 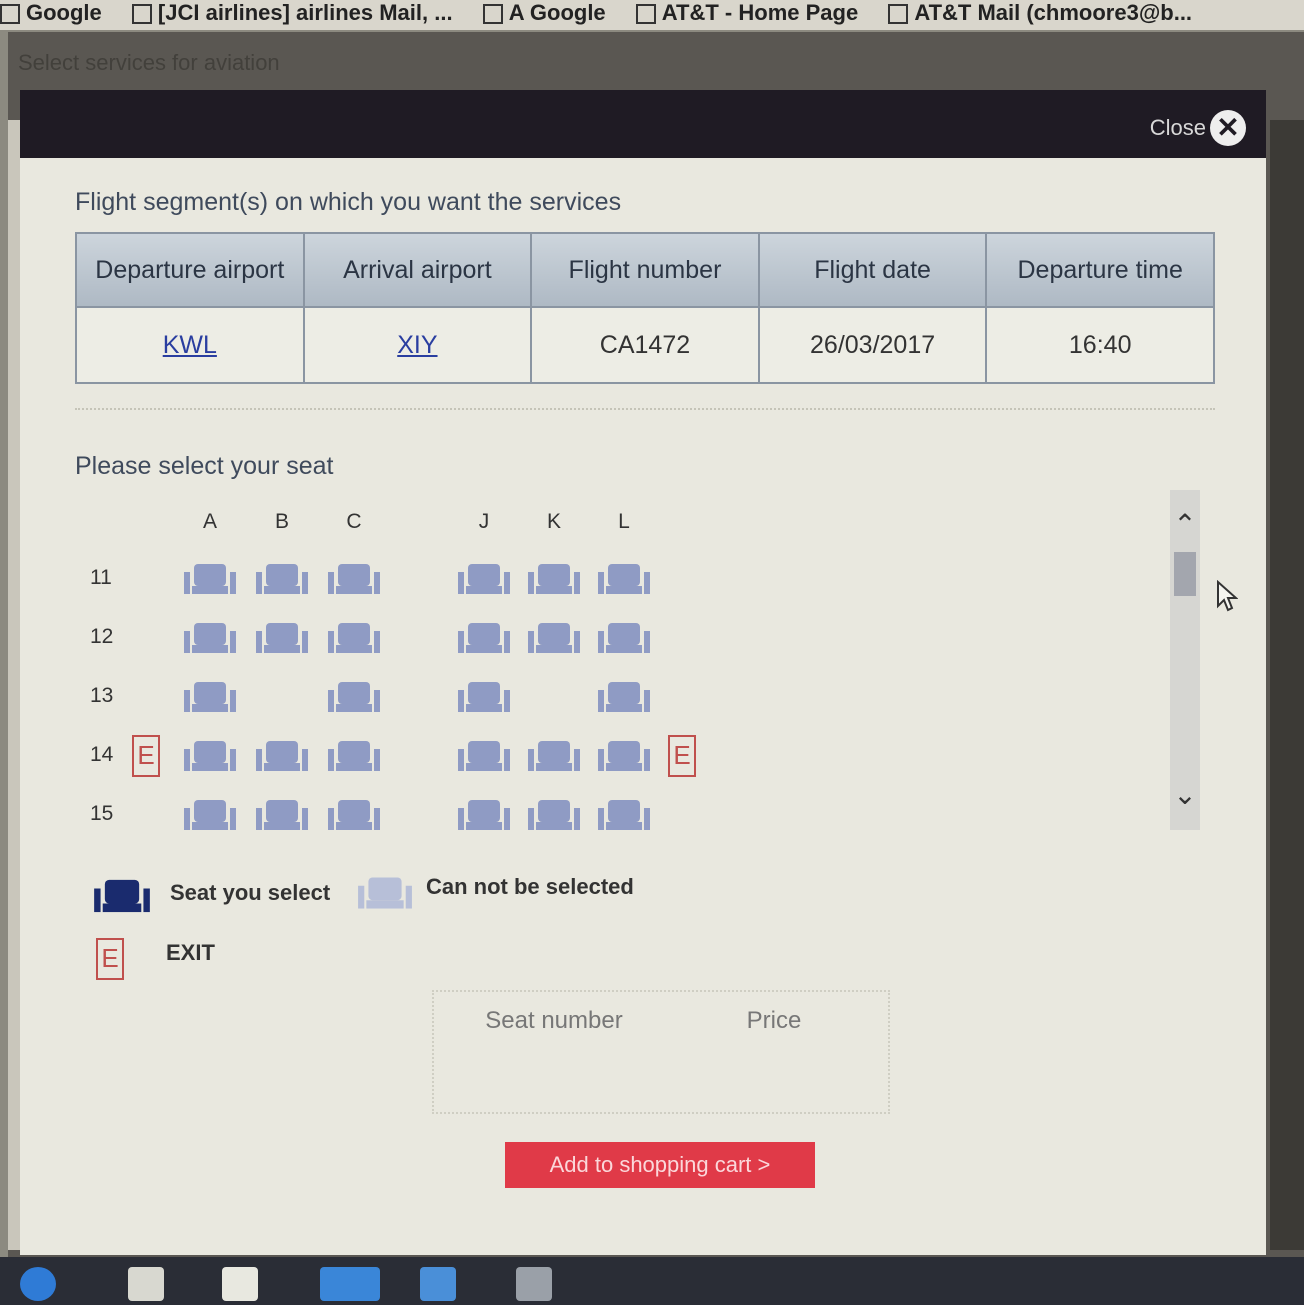 I want to click on seat-15K, so click(x=554, y=815).